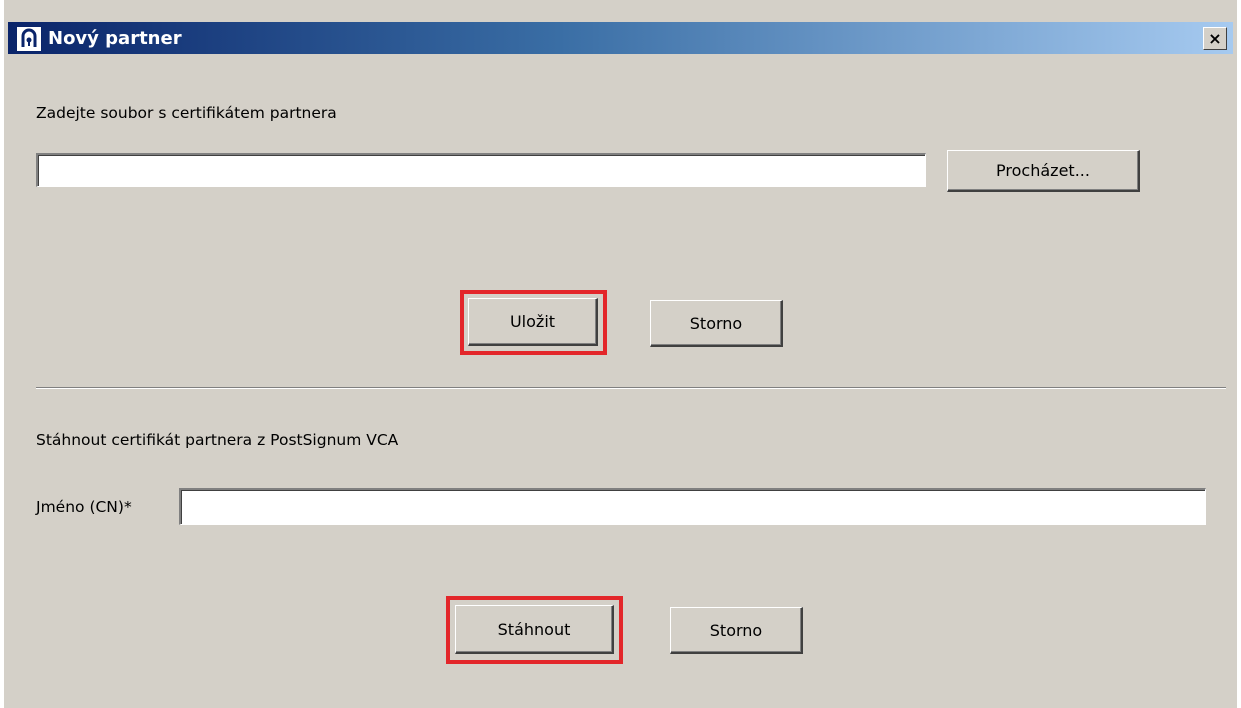  I want to click on file-section-label: Zadejte soubor s certifikátem partnera, so click(186, 113).